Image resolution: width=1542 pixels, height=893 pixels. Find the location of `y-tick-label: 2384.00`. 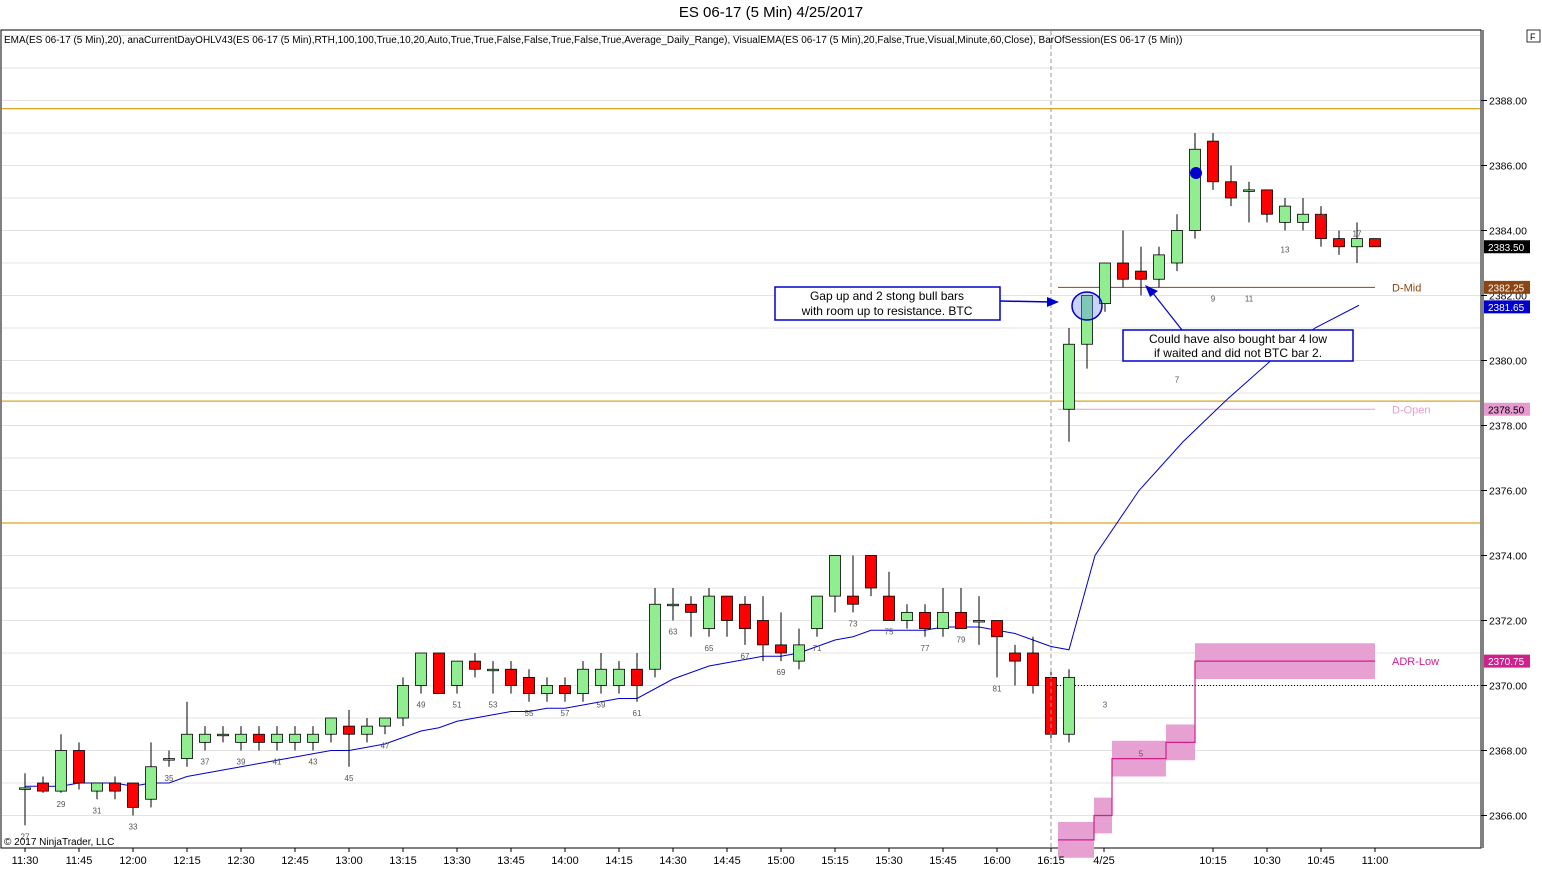

y-tick-label: 2384.00 is located at coordinates (1508, 232).